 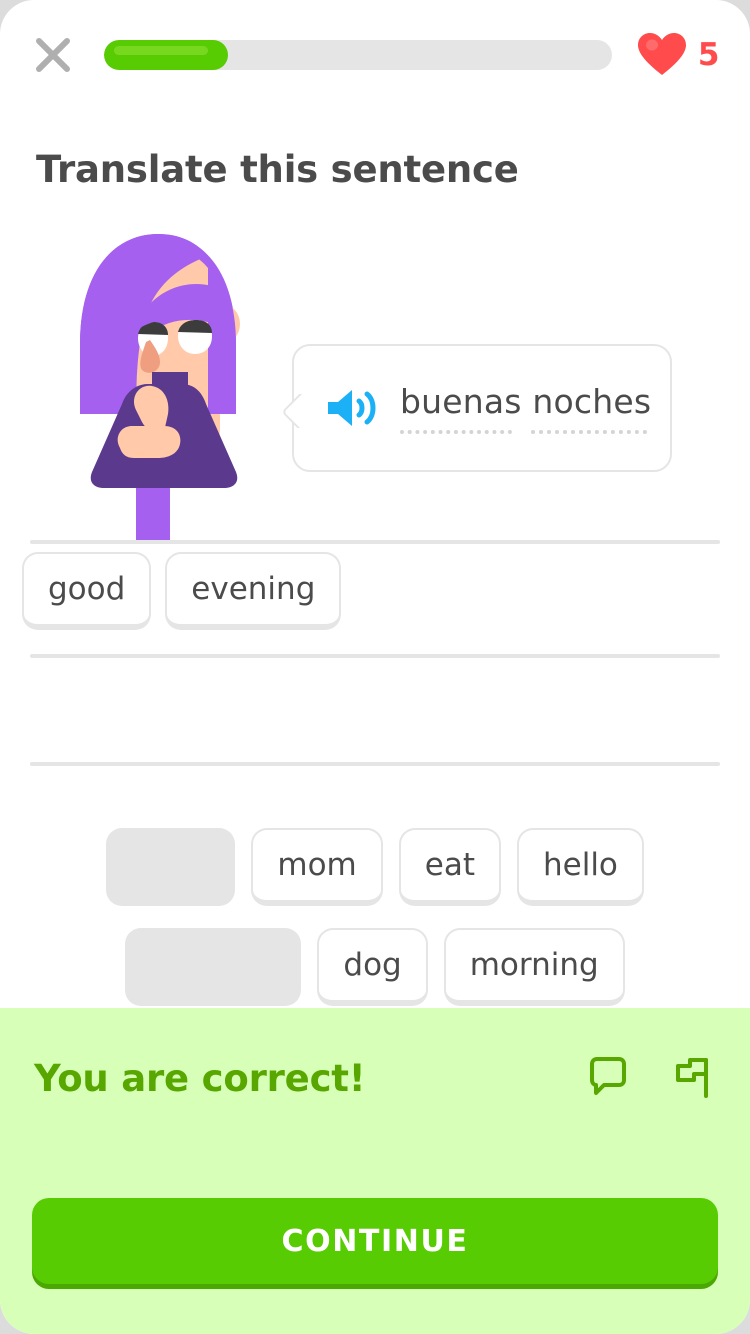 What do you see at coordinates (608, 1078) in the screenshot?
I see `chat-bubble-icon` at bounding box center [608, 1078].